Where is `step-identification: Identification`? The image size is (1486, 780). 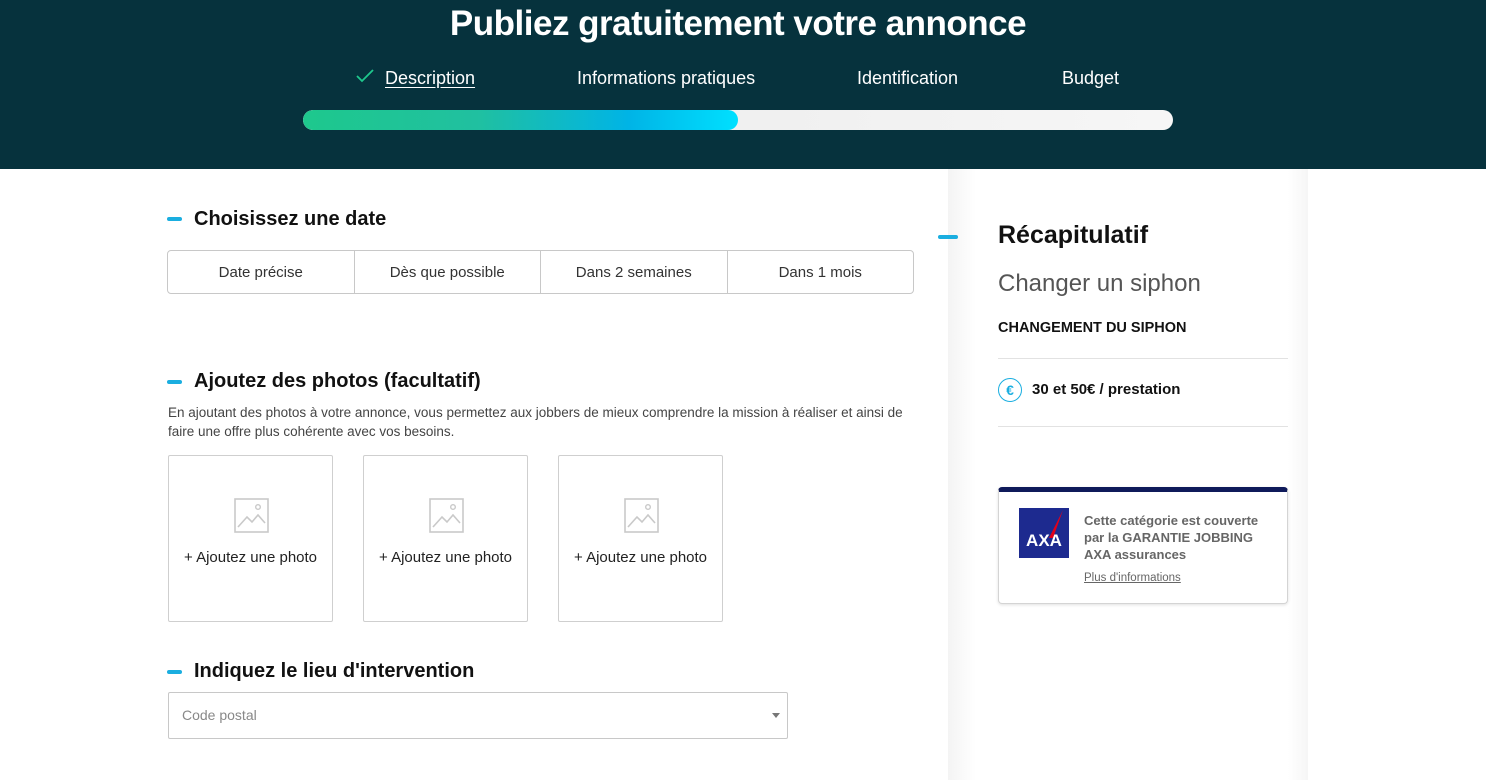 step-identification: Identification is located at coordinates (907, 78).